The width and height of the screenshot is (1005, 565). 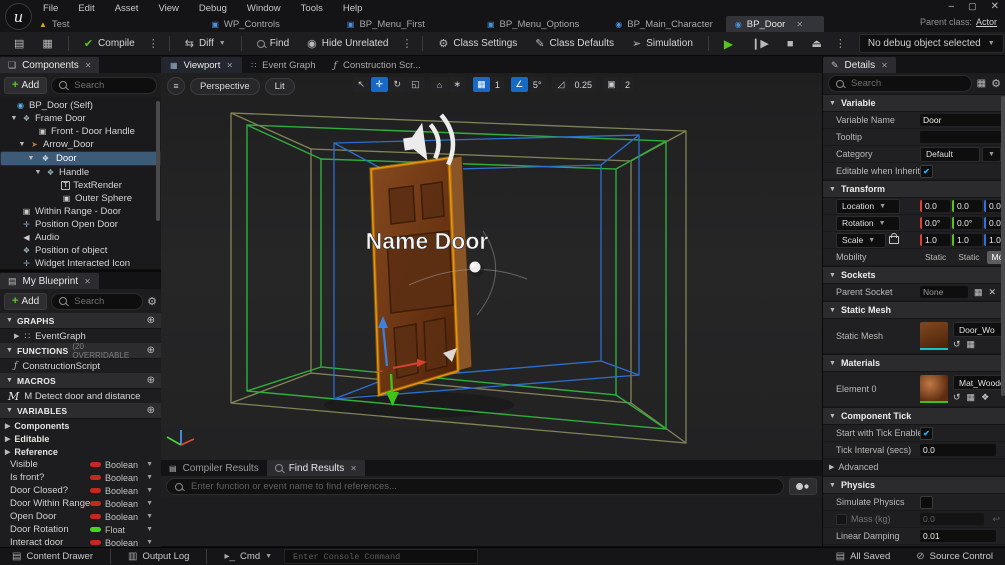 I want to click on components-search, so click(x=104, y=85).